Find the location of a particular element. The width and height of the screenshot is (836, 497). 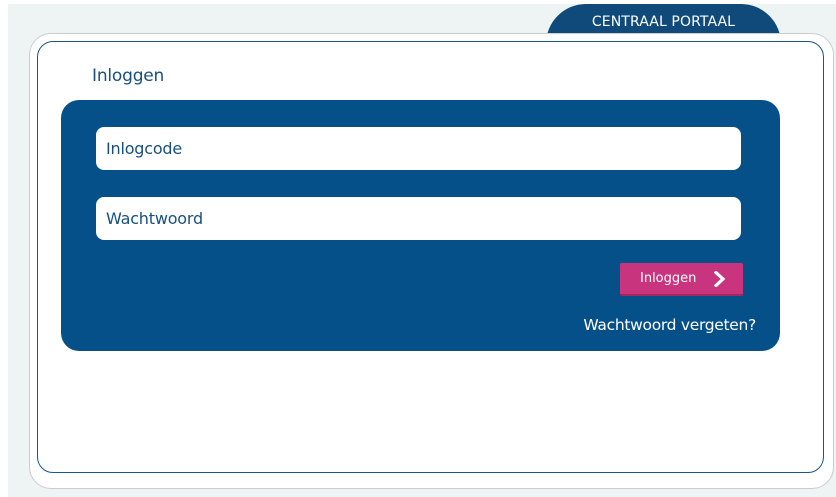

username-input is located at coordinates (418, 148).